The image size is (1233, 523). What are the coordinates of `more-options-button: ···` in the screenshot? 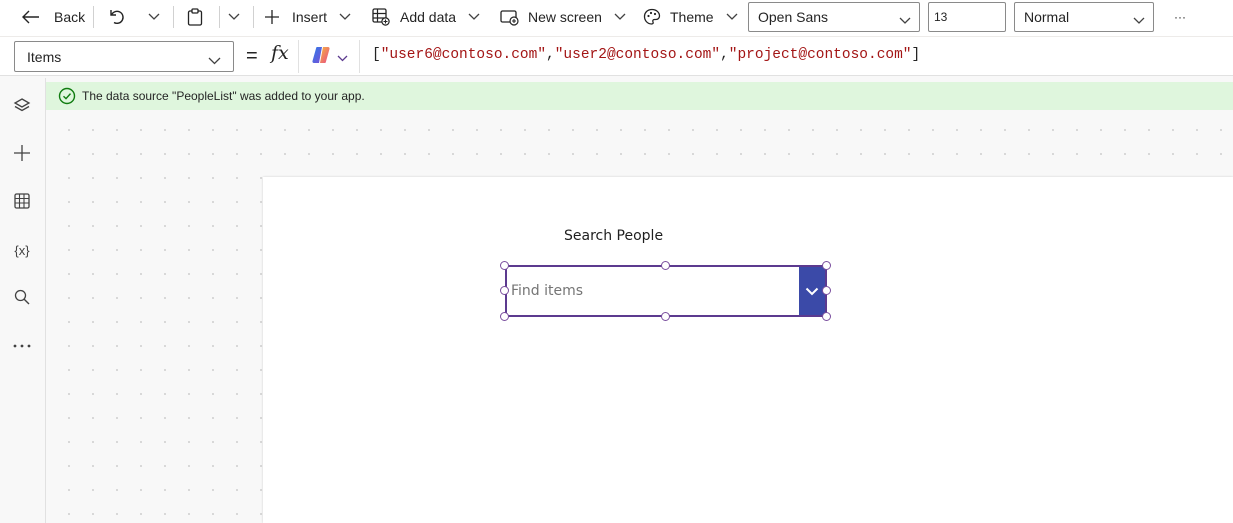 It's located at (1180, 17).